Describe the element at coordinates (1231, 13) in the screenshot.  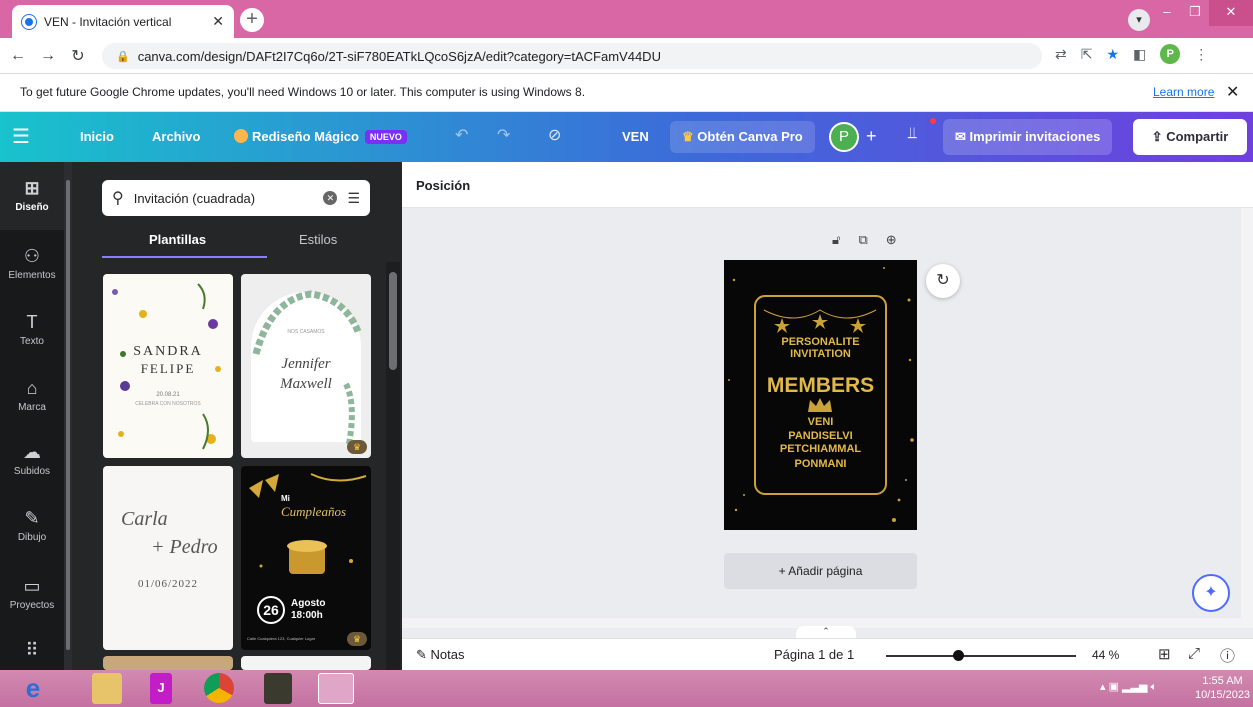
I see `close-window-icon: ✕` at that location.